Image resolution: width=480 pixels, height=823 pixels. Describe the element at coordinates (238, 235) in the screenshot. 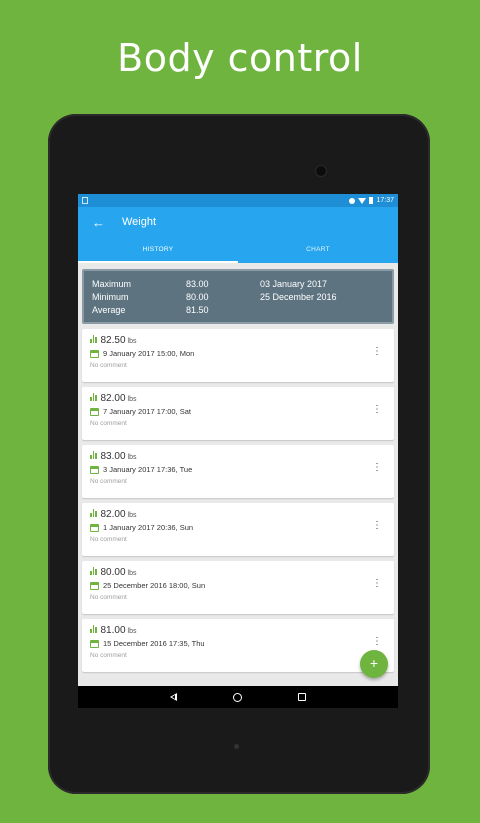

I see `app-bar: ← Weight HISTORY CHART` at that location.